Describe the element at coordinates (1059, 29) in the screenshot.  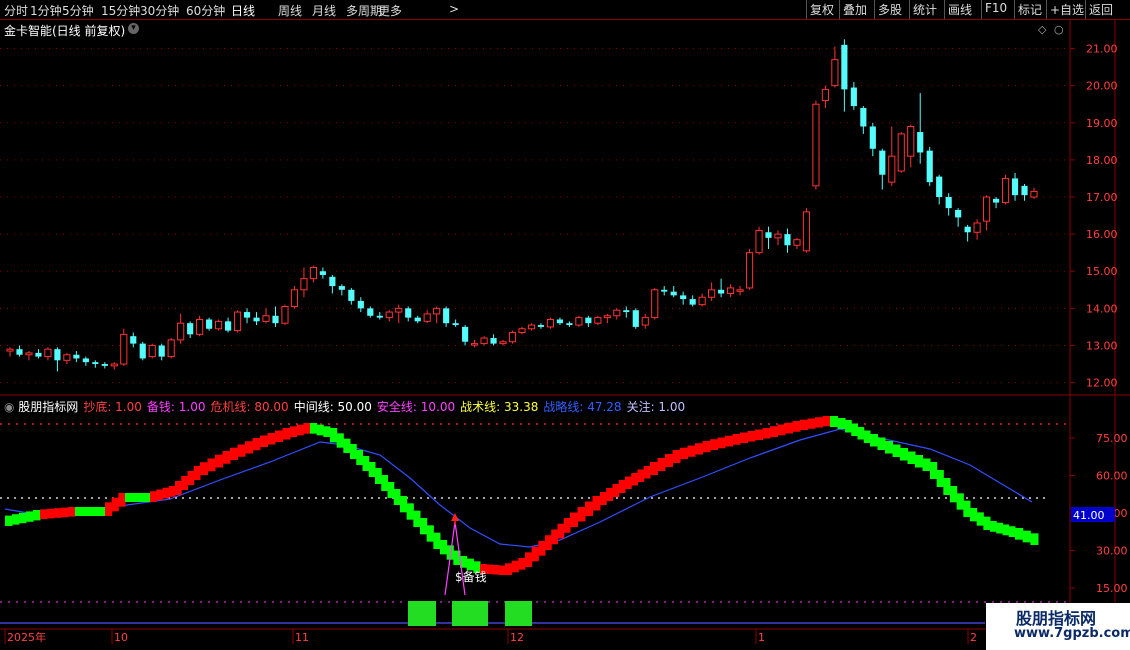
I see `circle-icon: ○` at that location.